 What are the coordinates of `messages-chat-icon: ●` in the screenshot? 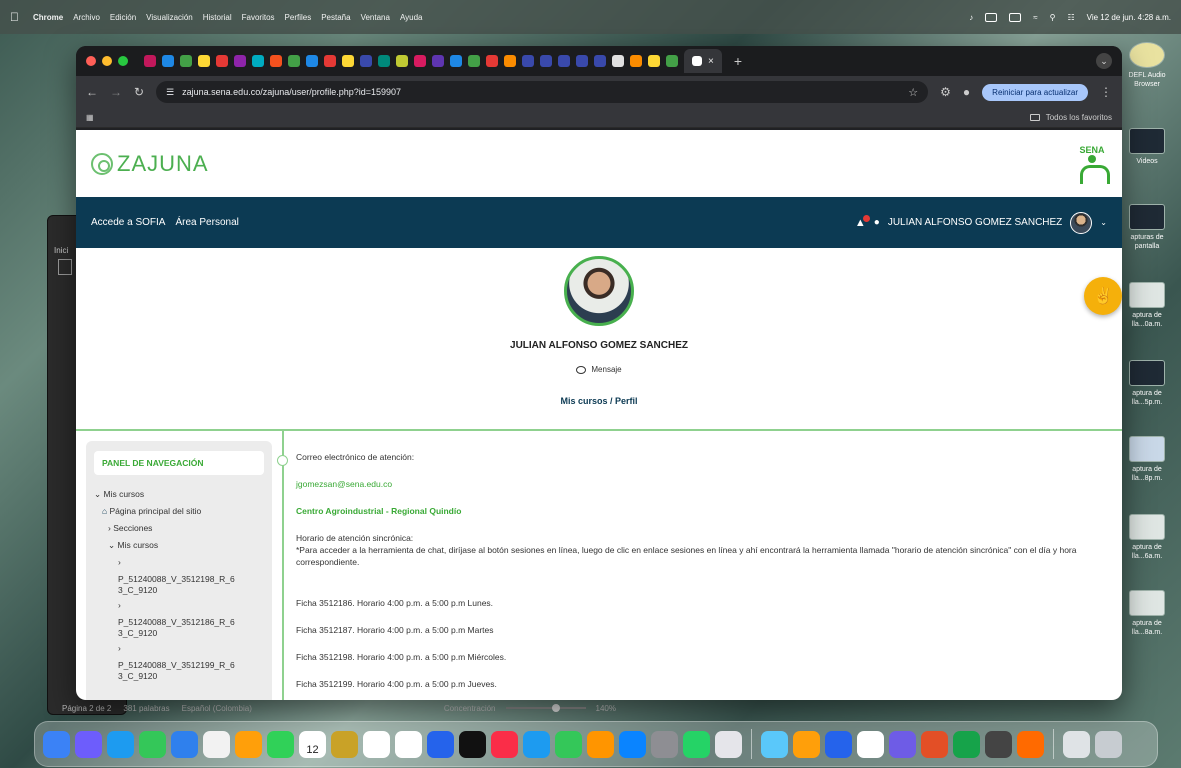 It's located at (877, 222).